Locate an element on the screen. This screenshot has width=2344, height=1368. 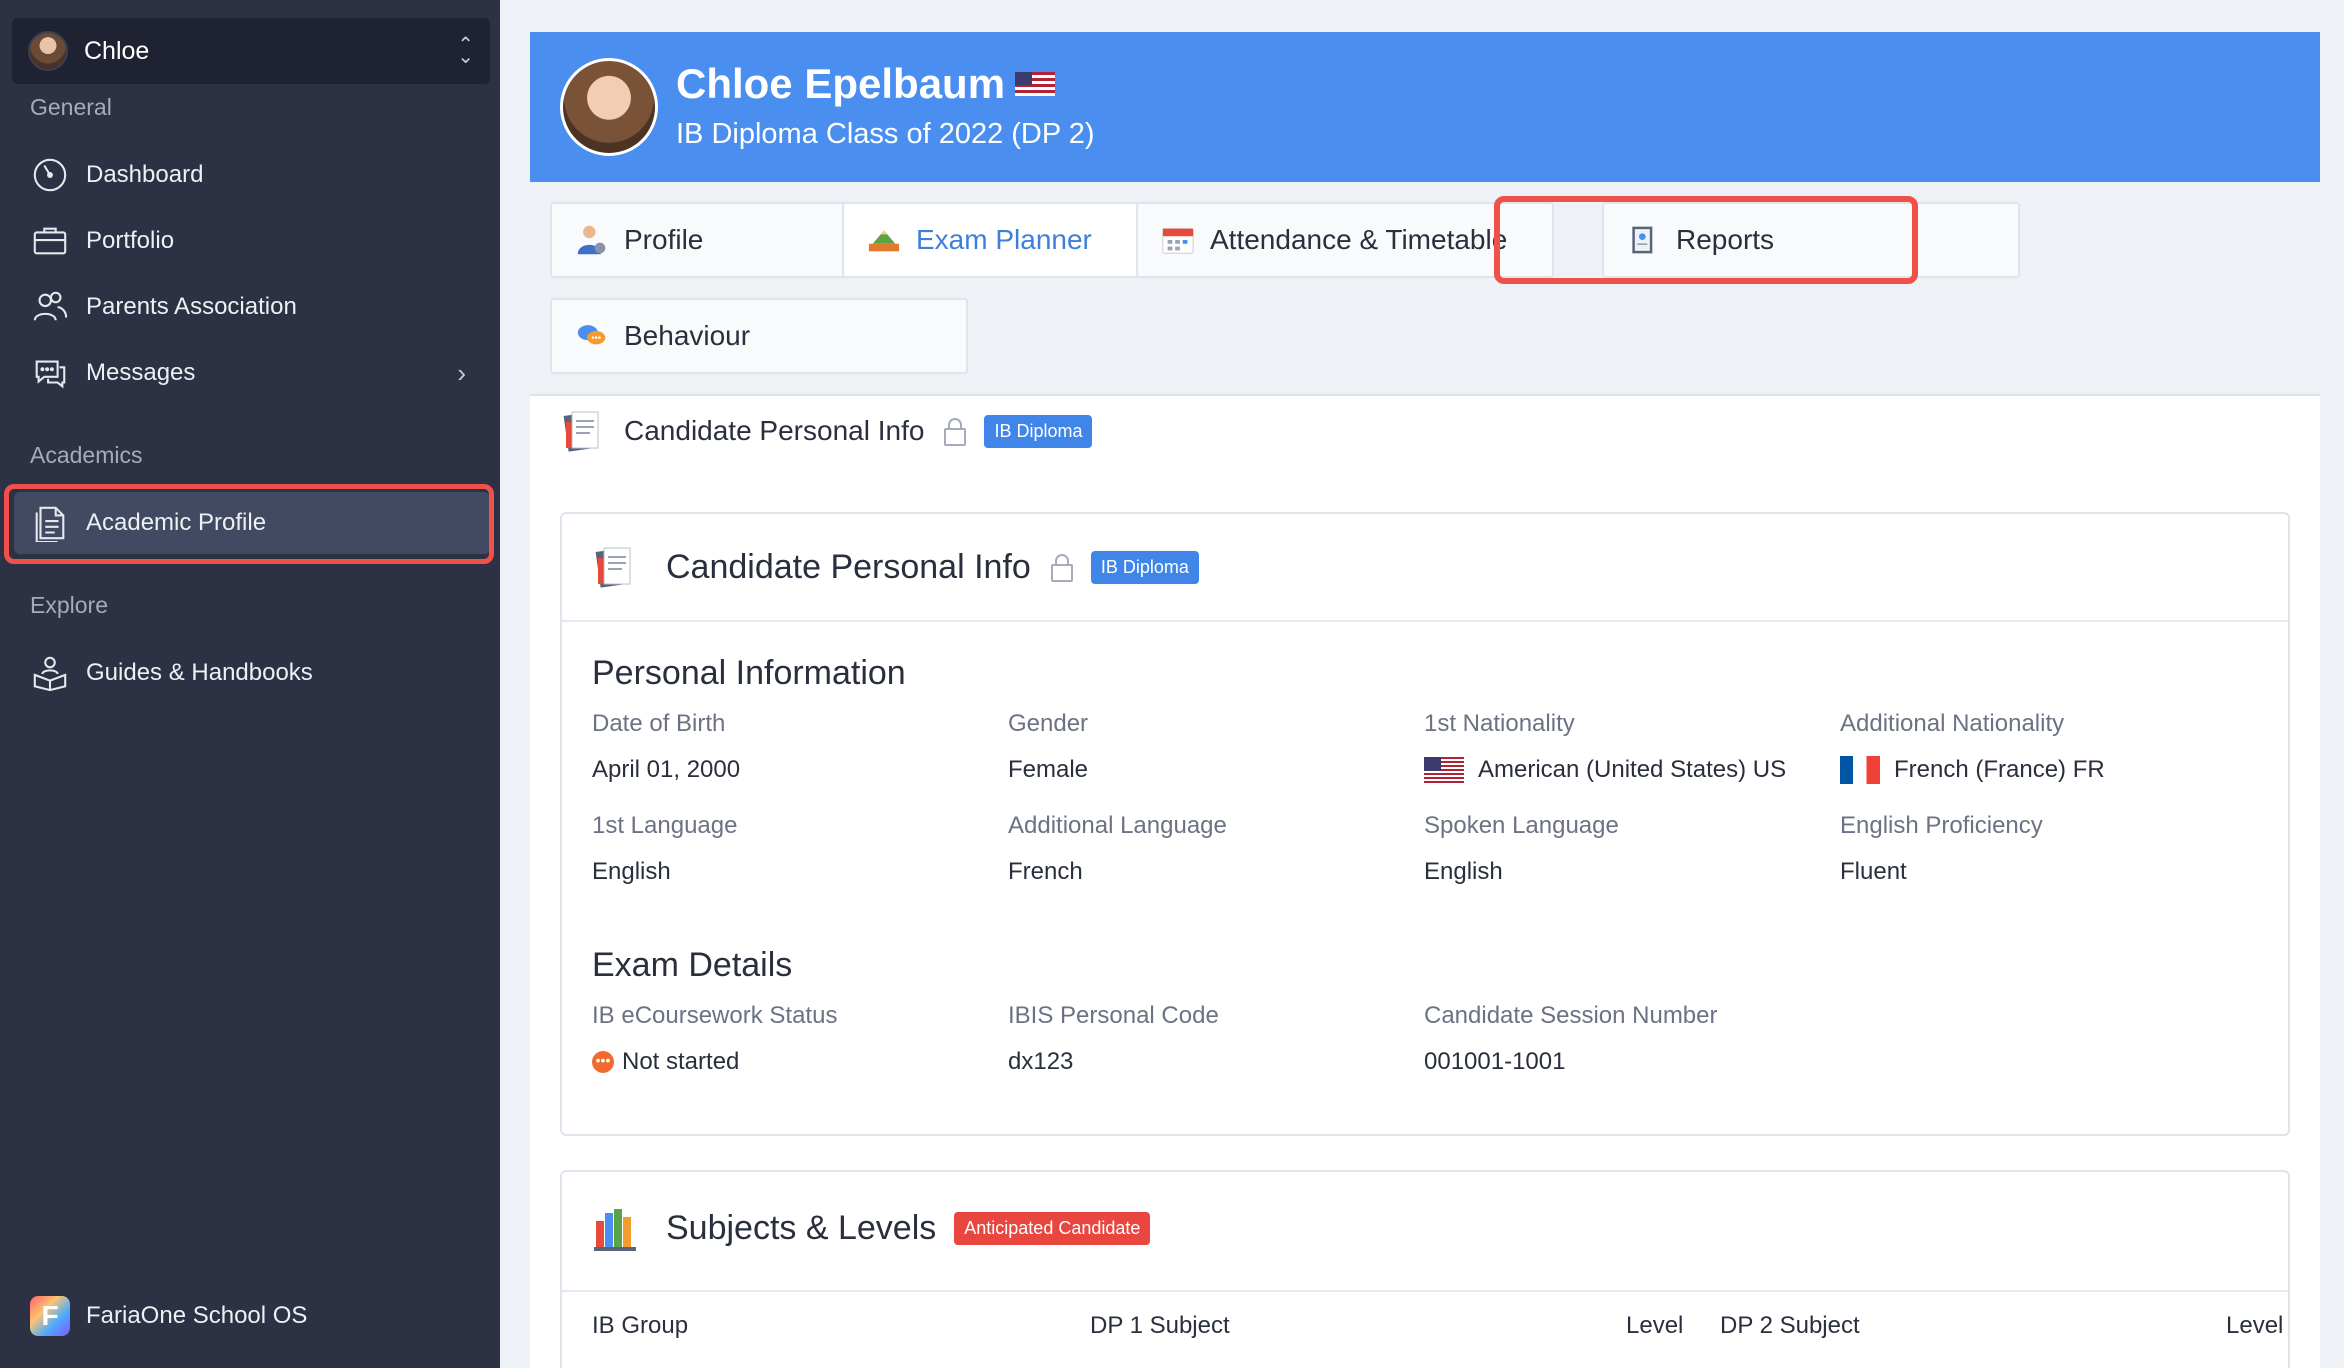
student-name-row: Chloe Epelbaum is located at coordinates (866, 84).